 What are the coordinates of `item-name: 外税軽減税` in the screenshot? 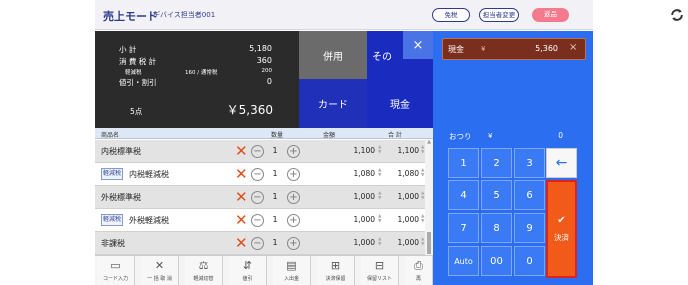 It's located at (149, 220).